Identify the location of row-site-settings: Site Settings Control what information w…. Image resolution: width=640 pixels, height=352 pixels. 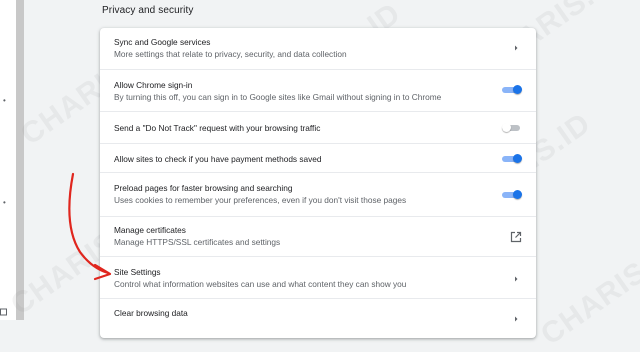
(318, 277).